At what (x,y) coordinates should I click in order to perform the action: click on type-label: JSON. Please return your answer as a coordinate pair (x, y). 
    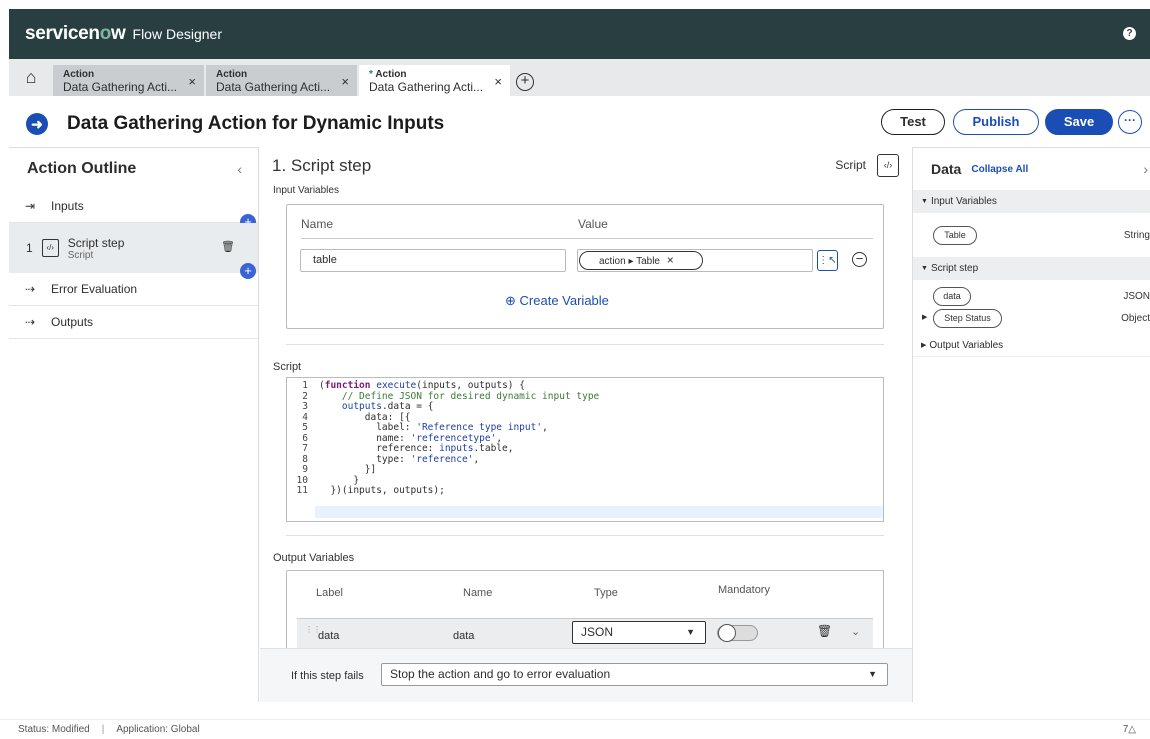
    Looking at the image, I should click on (1136, 296).